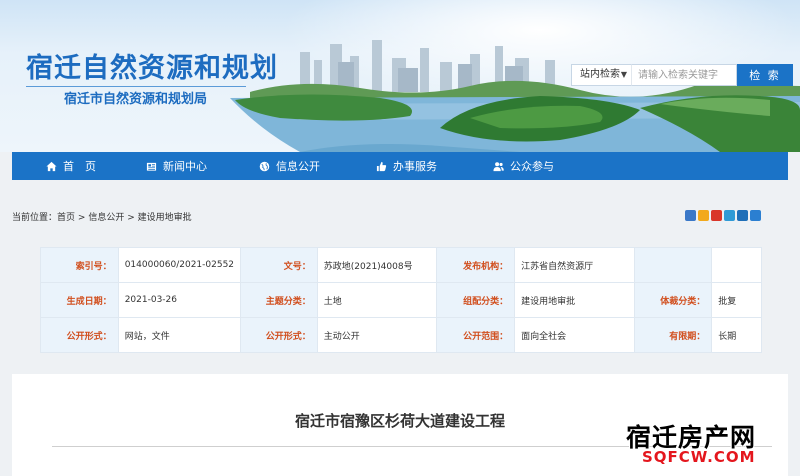 The width and height of the screenshot is (800, 476). Describe the element at coordinates (298, 166) in the screenshot. I see `nav-item-label: 信息公开` at that location.